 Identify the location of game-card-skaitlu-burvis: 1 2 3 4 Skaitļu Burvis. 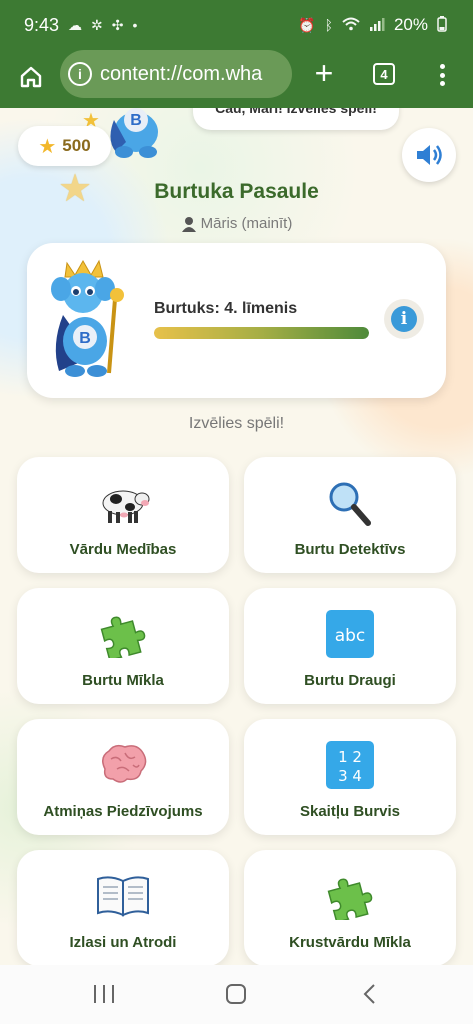
(350, 777).